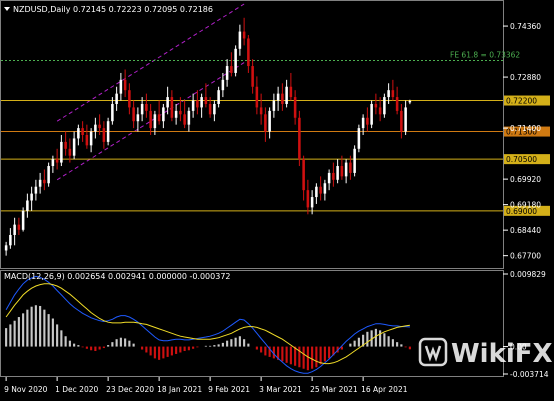  I want to click on time-tick-label: 3 Mar 2021, so click(280, 389).